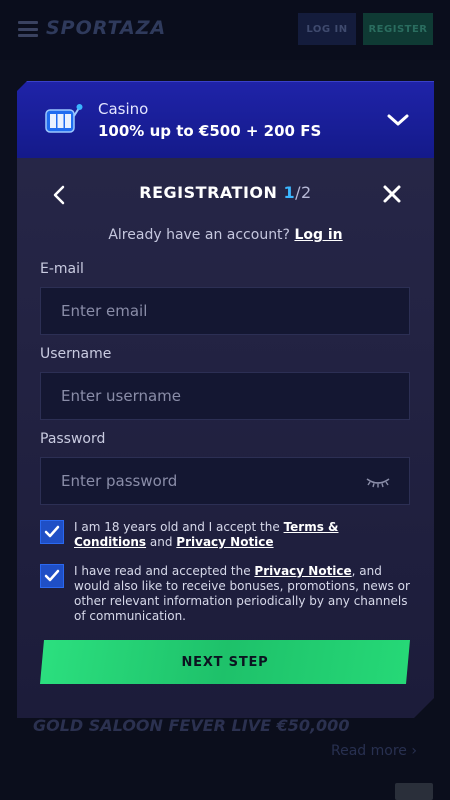 This screenshot has width=450, height=800. What do you see at coordinates (62, 269) in the screenshot?
I see `email-label: E-mail` at bounding box center [62, 269].